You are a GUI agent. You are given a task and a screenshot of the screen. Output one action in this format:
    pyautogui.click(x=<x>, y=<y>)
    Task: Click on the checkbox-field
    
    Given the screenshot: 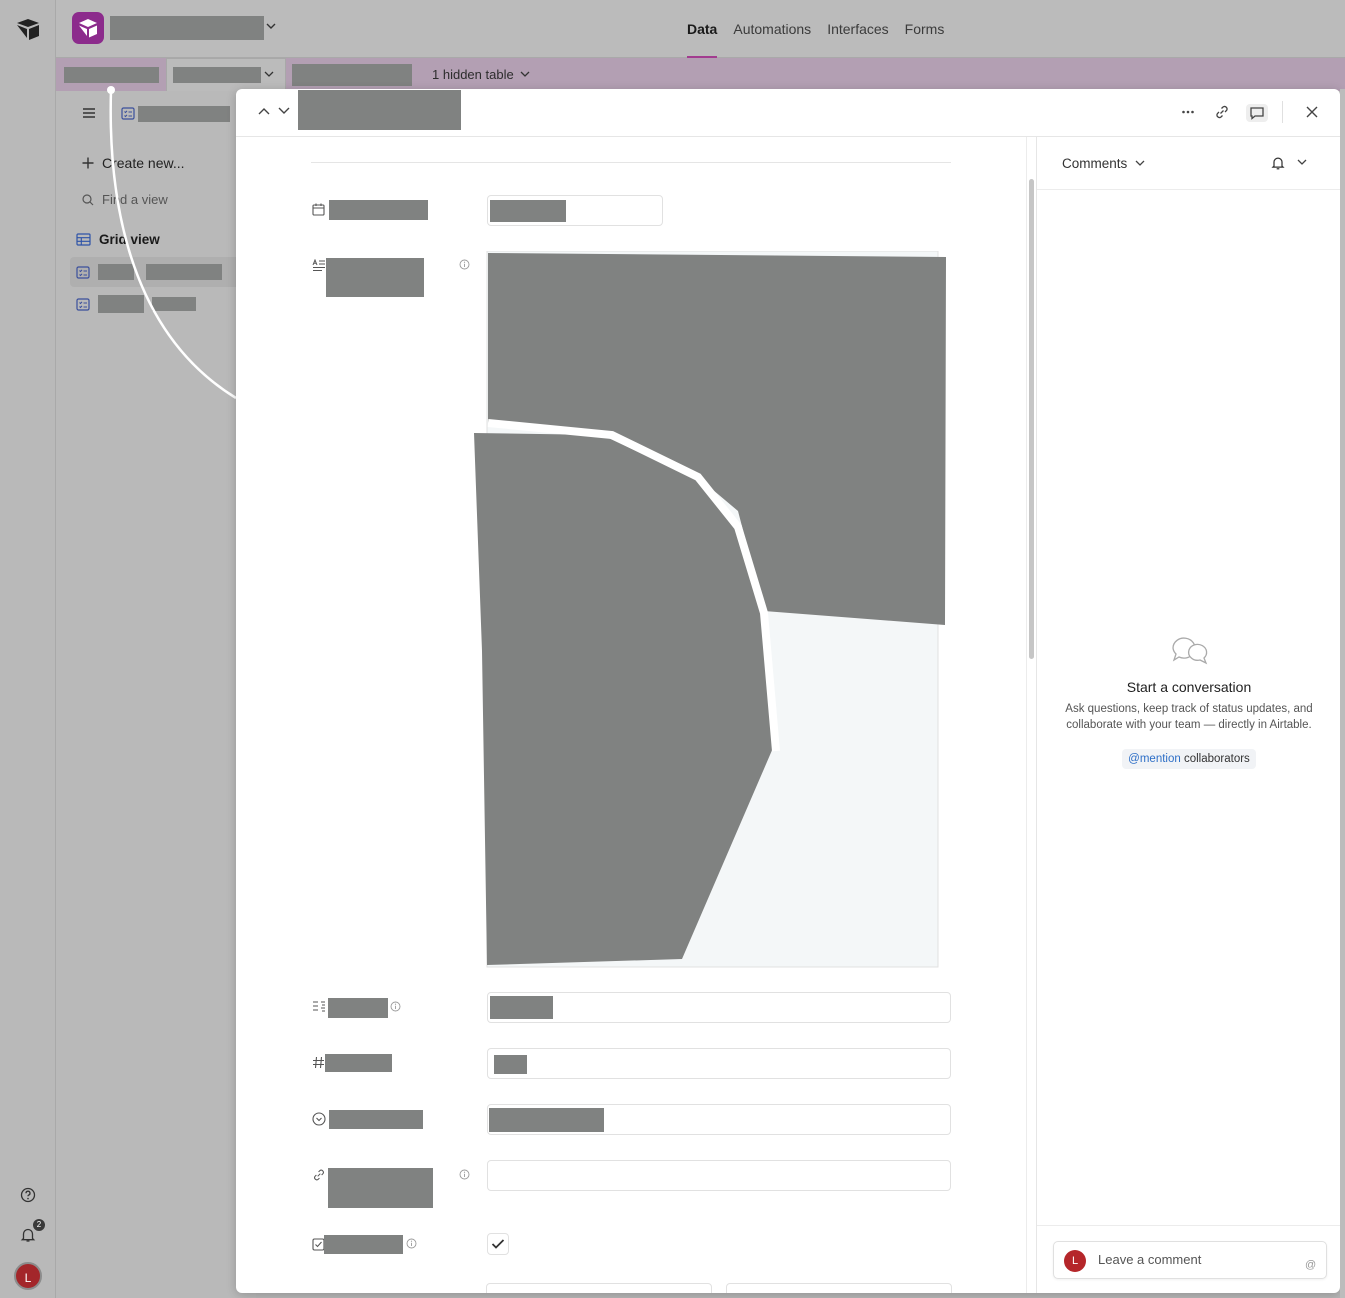 What is the action you would take?
    pyautogui.click(x=498, y=1244)
    